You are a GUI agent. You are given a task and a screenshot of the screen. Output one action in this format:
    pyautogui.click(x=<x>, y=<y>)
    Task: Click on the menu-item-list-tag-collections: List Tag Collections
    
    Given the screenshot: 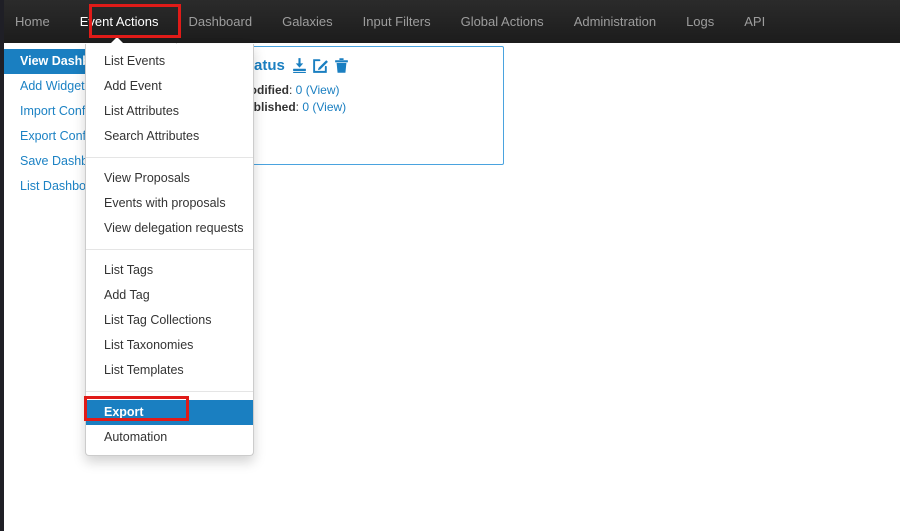 What is the action you would take?
    pyautogui.click(x=169, y=320)
    